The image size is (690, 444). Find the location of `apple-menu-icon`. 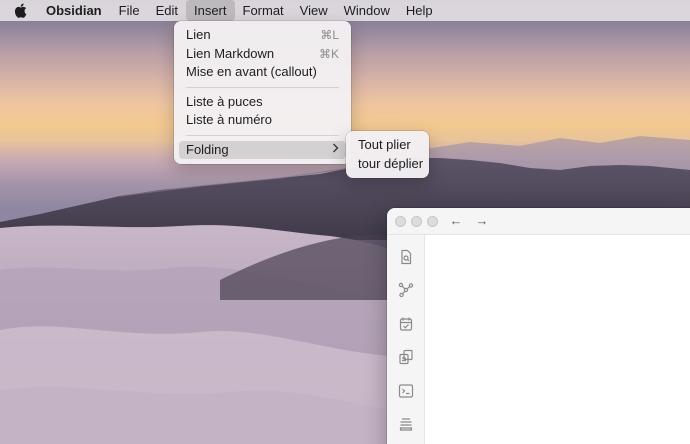

apple-menu-icon is located at coordinates (20, 10).